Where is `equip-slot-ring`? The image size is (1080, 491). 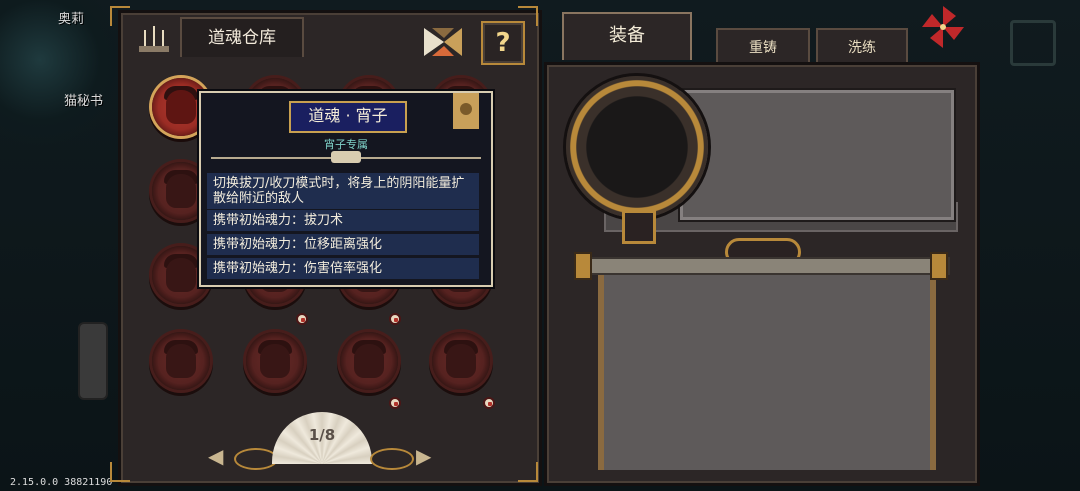 equip-slot-ring is located at coordinates (637, 147).